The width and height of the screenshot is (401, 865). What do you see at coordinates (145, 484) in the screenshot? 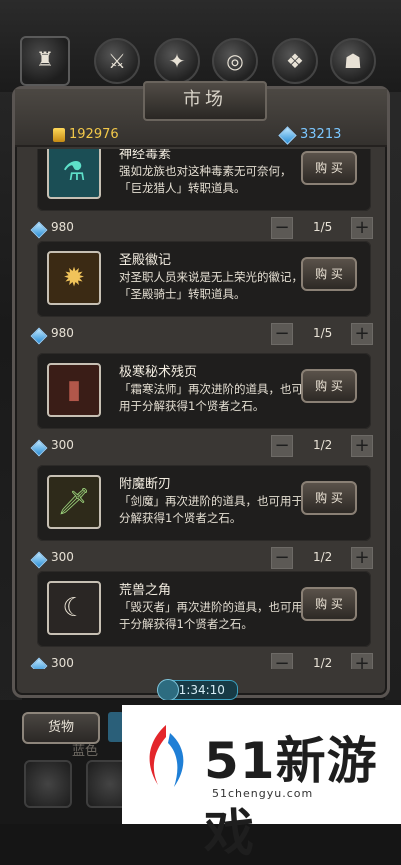
I see `item-name: 附魔断刃` at bounding box center [145, 484].